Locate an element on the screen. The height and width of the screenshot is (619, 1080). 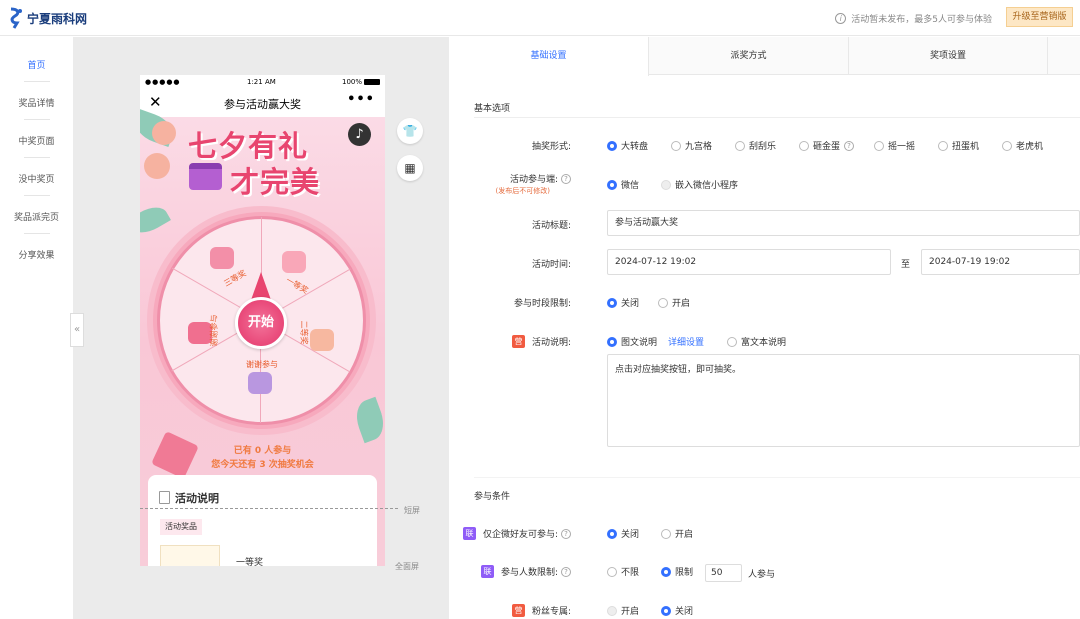
sidebar-item-share: 分享效果 is located at coordinates (36, 254).